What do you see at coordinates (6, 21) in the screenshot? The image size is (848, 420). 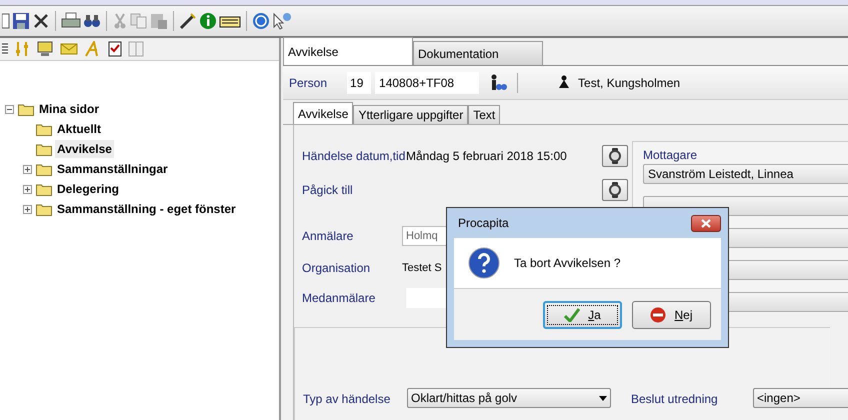 I see `document-icon` at bounding box center [6, 21].